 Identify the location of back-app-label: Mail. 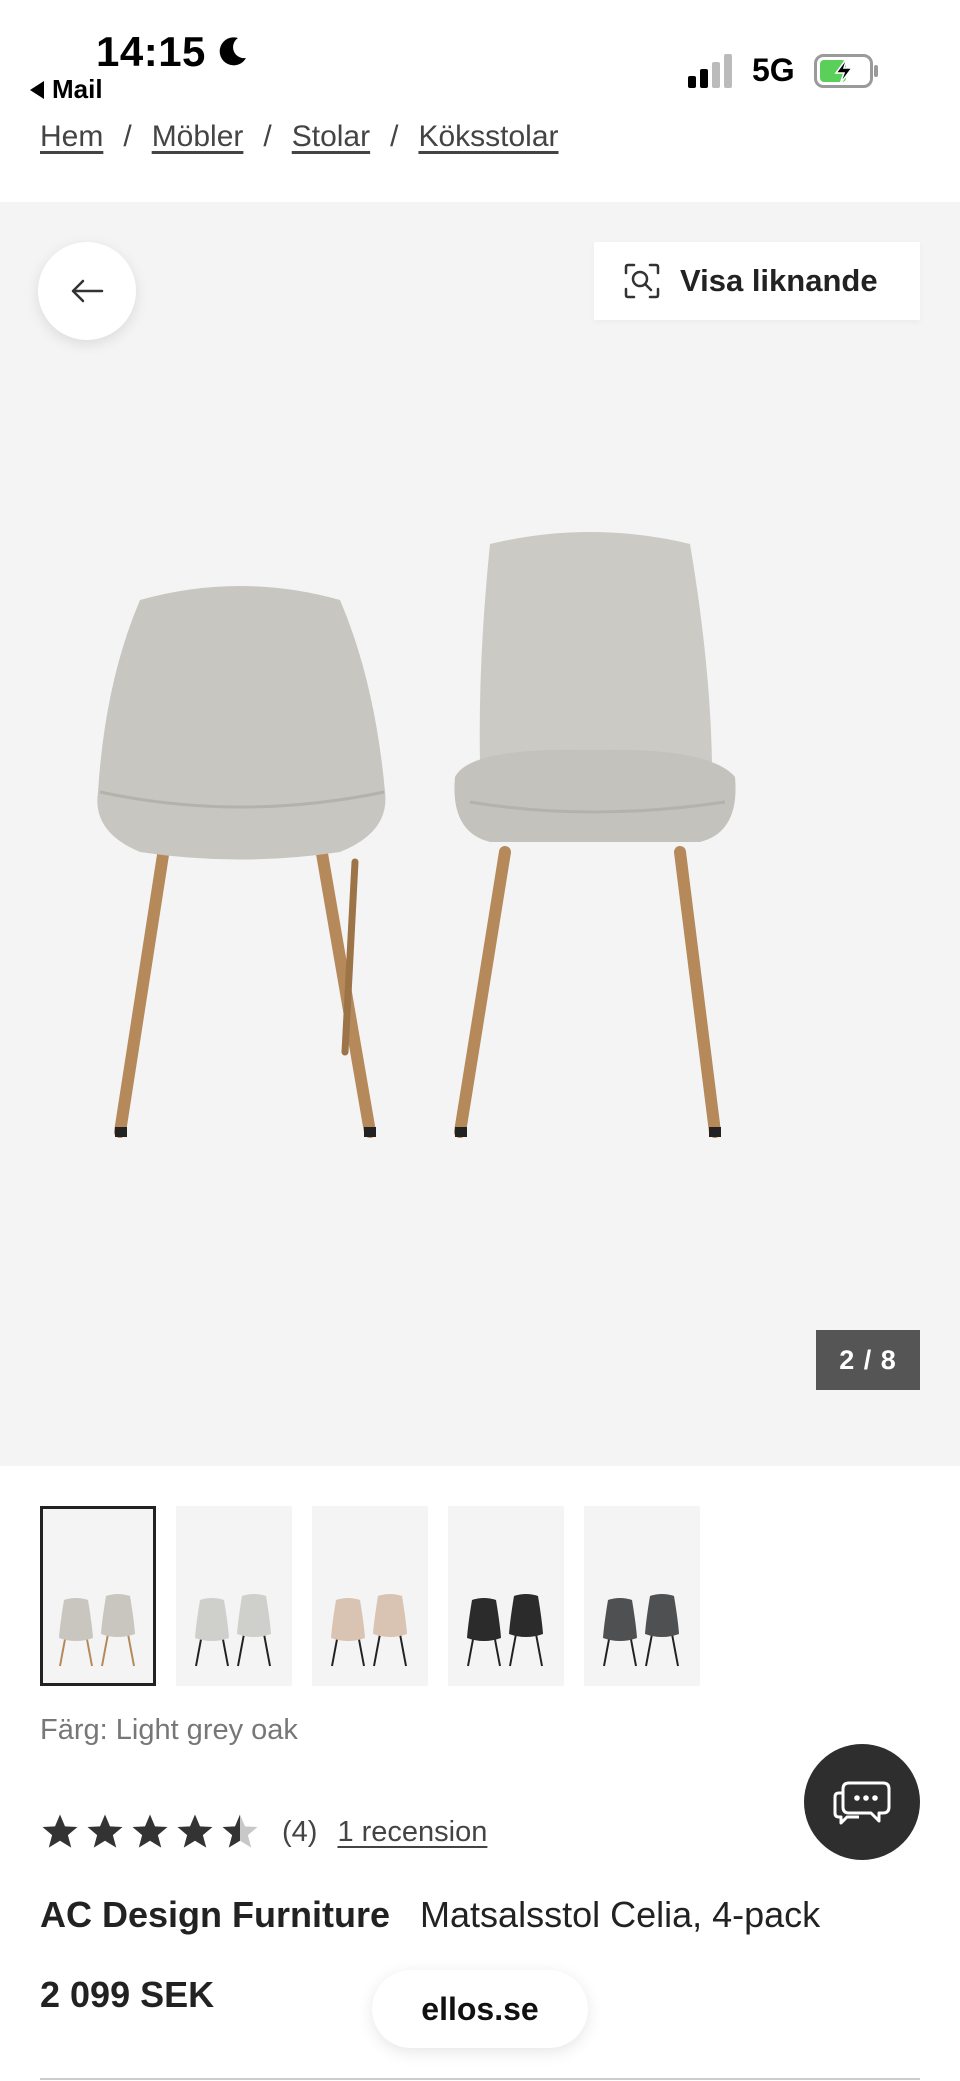
(77, 89).